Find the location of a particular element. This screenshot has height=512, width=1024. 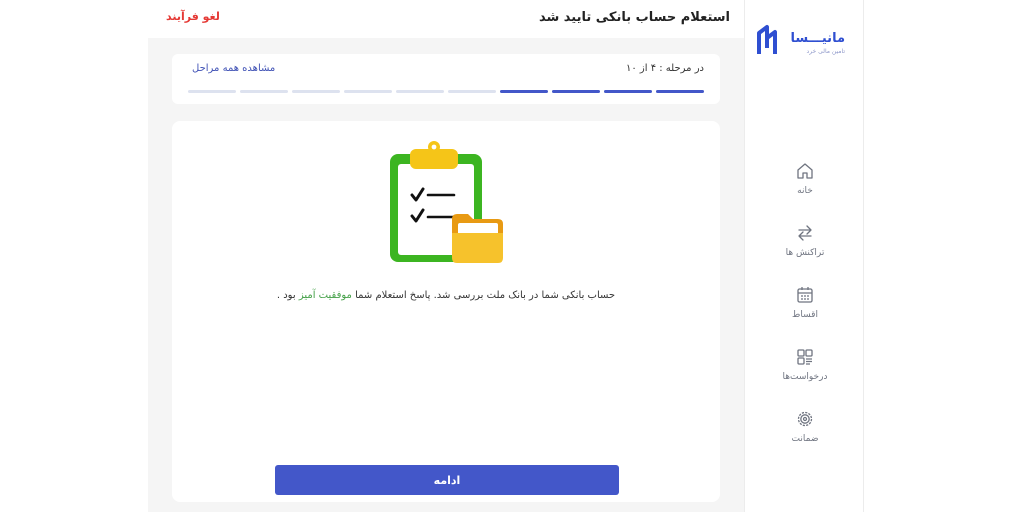

message-text: بود . is located at coordinates (286, 295).